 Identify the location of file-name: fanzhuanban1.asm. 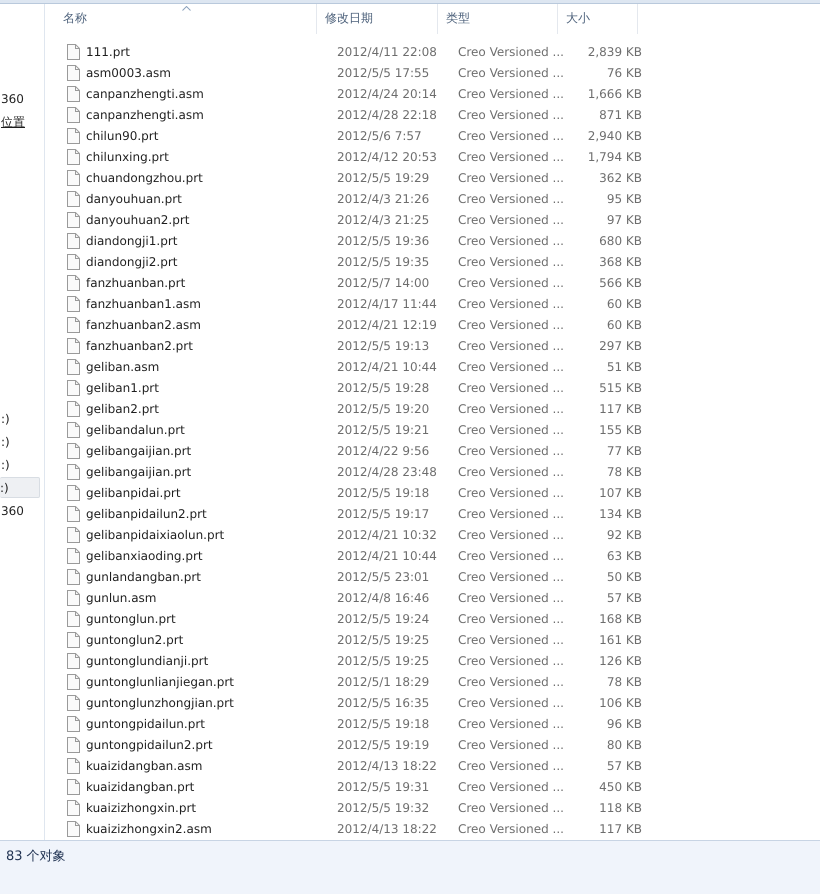
(143, 303).